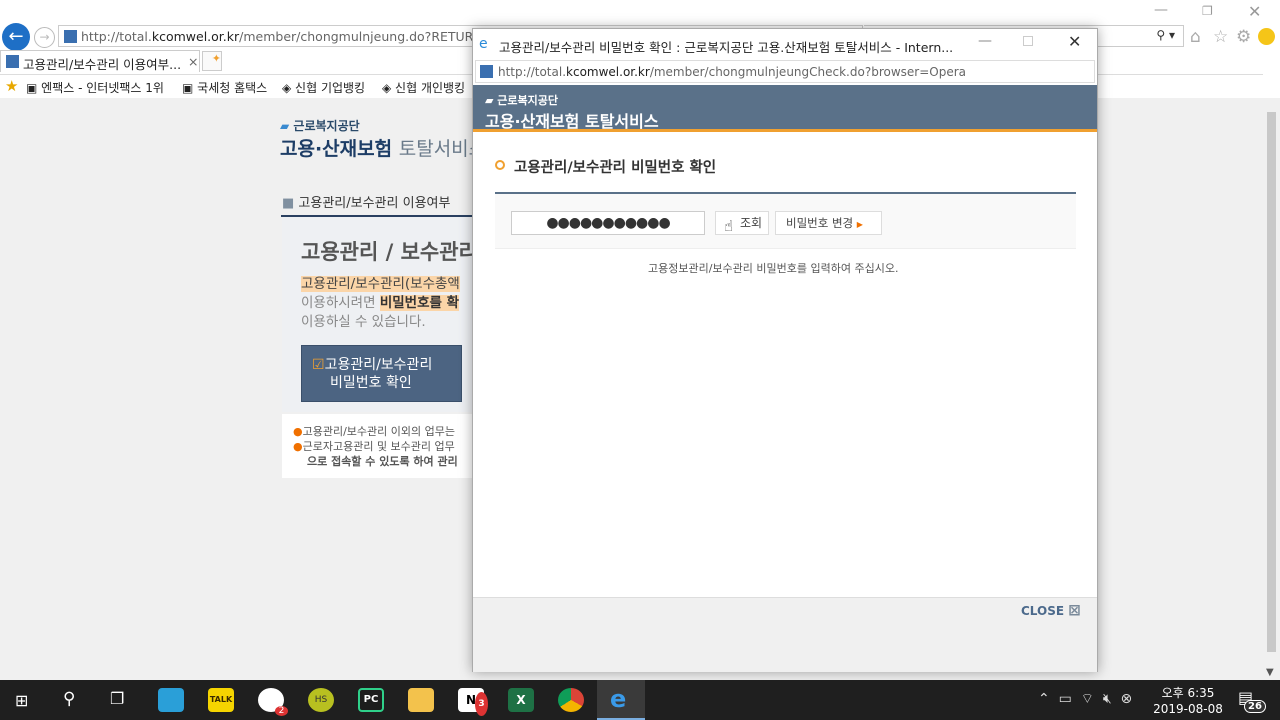 This screenshot has height=720, width=1280. What do you see at coordinates (171, 700) in the screenshot?
I see `app-icon-bird` at bounding box center [171, 700].